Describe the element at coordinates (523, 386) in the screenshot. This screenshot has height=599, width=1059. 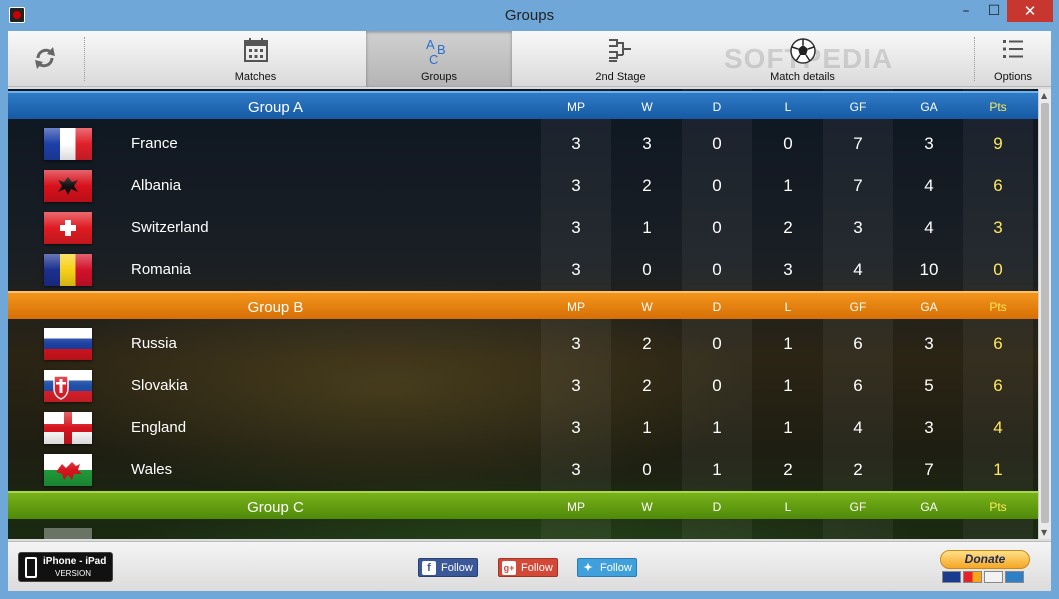
I see `team-row: Slovakia 3 2 0 1 6 5 6` at that location.